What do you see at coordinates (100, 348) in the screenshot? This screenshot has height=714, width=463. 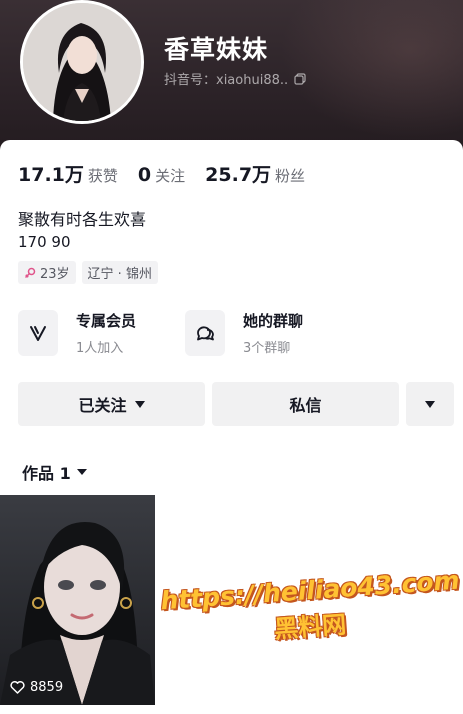 I see `membership-subtitle: 1人加入` at bounding box center [100, 348].